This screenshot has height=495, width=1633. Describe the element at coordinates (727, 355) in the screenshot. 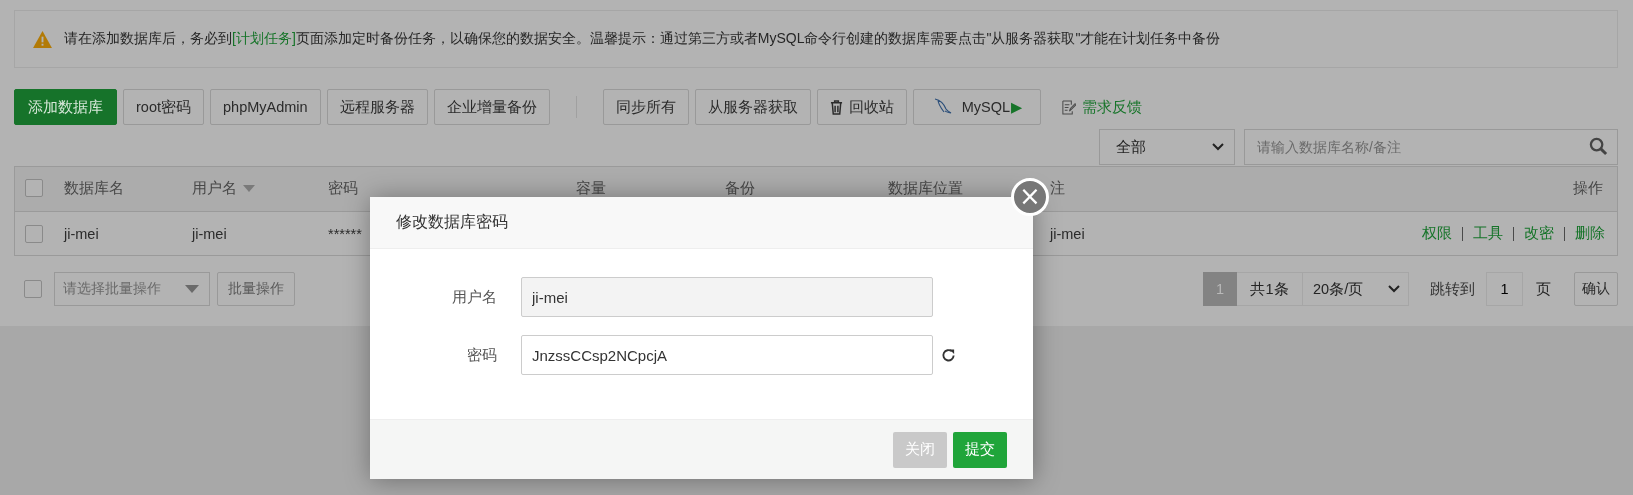

I see `input-field: JnzssCCsp2NCpcjA` at that location.